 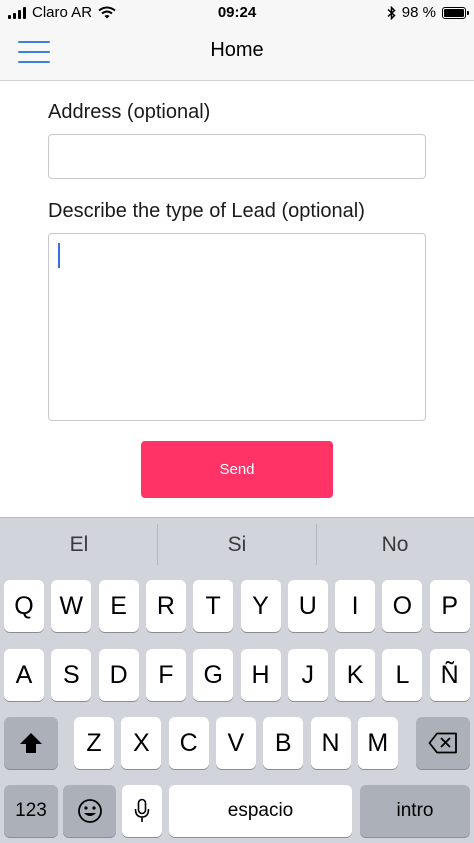 What do you see at coordinates (24, 606) in the screenshot?
I see `key-q: Q` at bounding box center [24, 606].